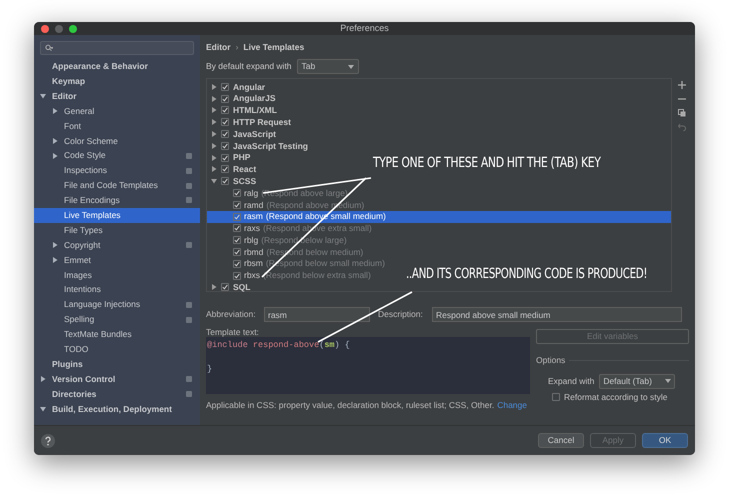 Image resolution: width=729 pixels, height=500 pixels. Describe the element at coordinates (117, 408) in the screenshot. I see `sidebar-item: Build, Execution, Deployment` at that location.